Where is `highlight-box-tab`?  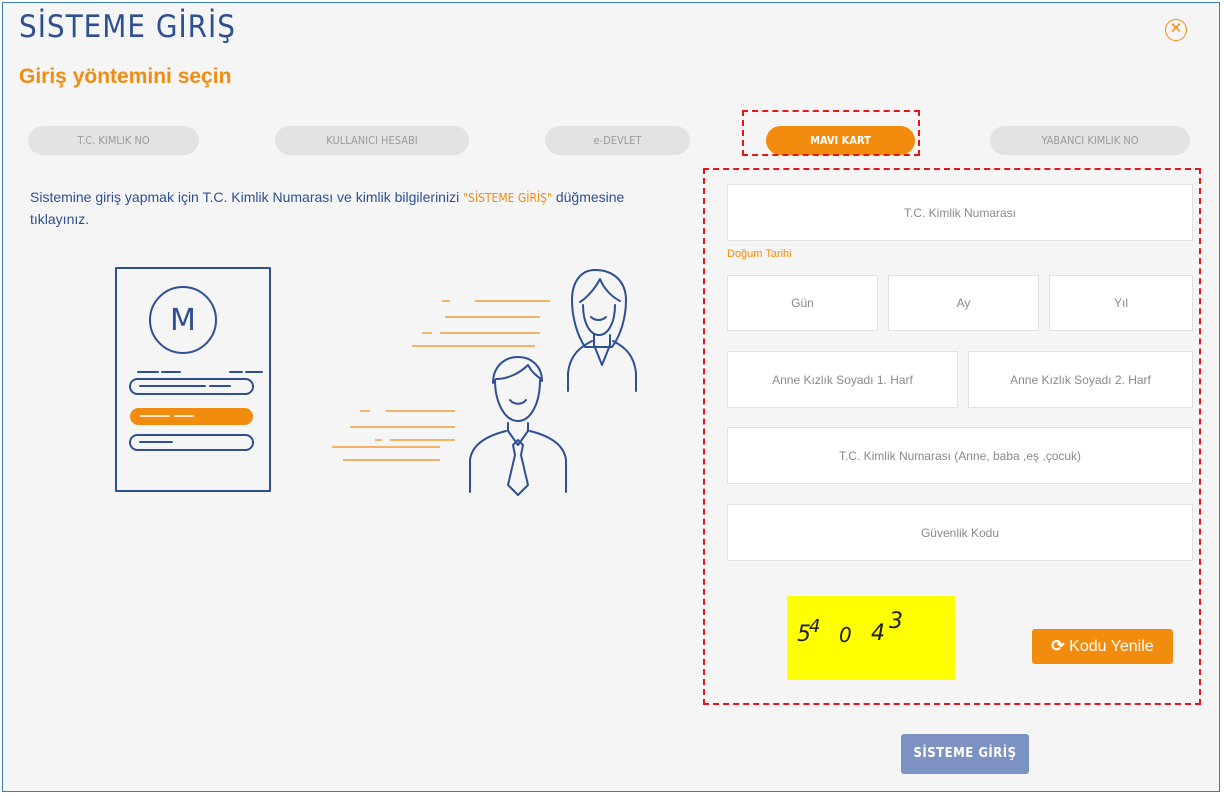
highlight-box-tab is located at coordinates (831, 133).